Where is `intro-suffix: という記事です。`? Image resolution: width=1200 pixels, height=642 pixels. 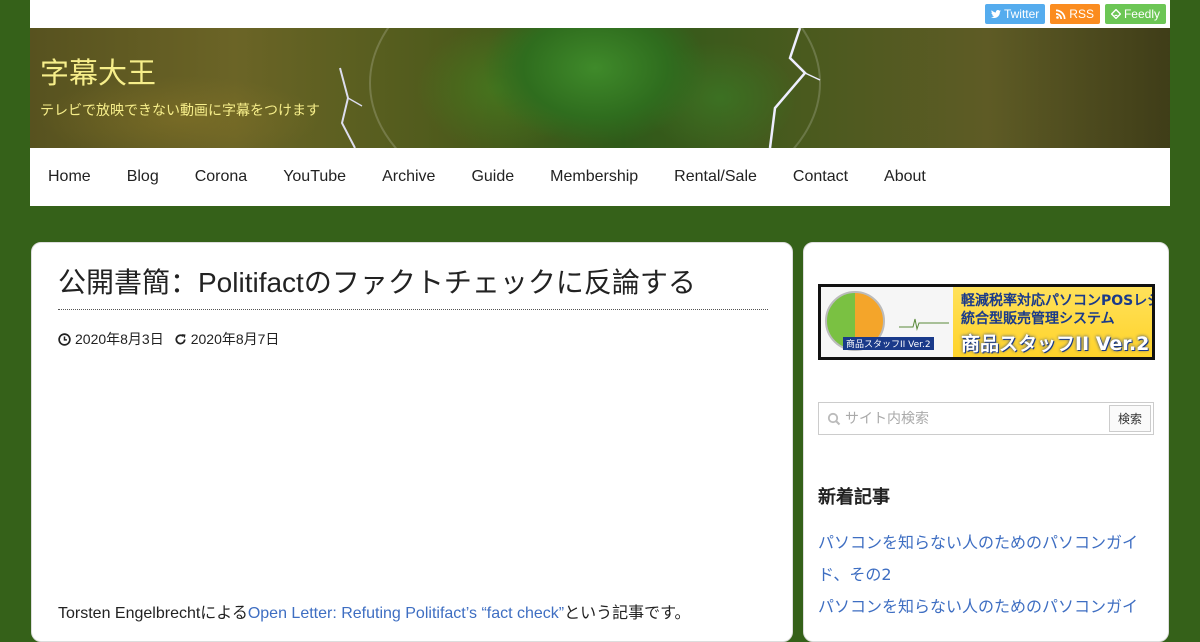
intro-suffix: という記事です。 is located at coordinates (627, 613).